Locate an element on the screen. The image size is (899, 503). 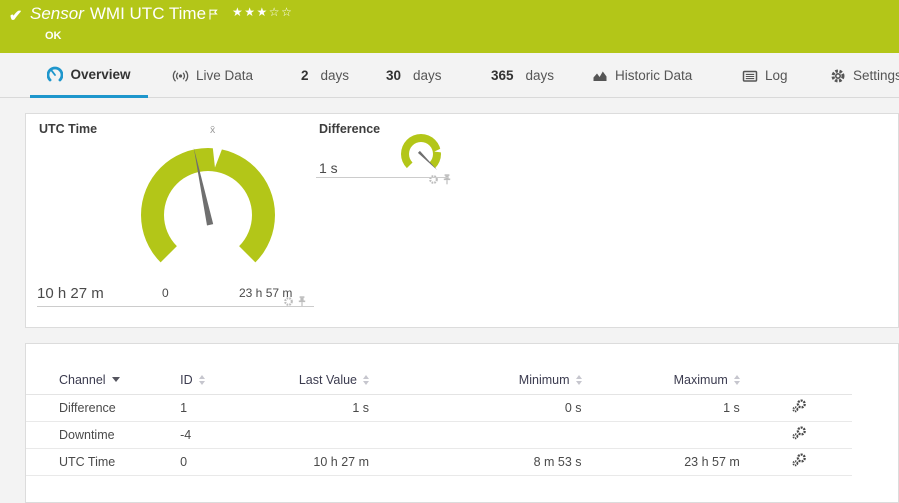
utc-time-value: 10 h 27 m is located at coordinates (70, 293).